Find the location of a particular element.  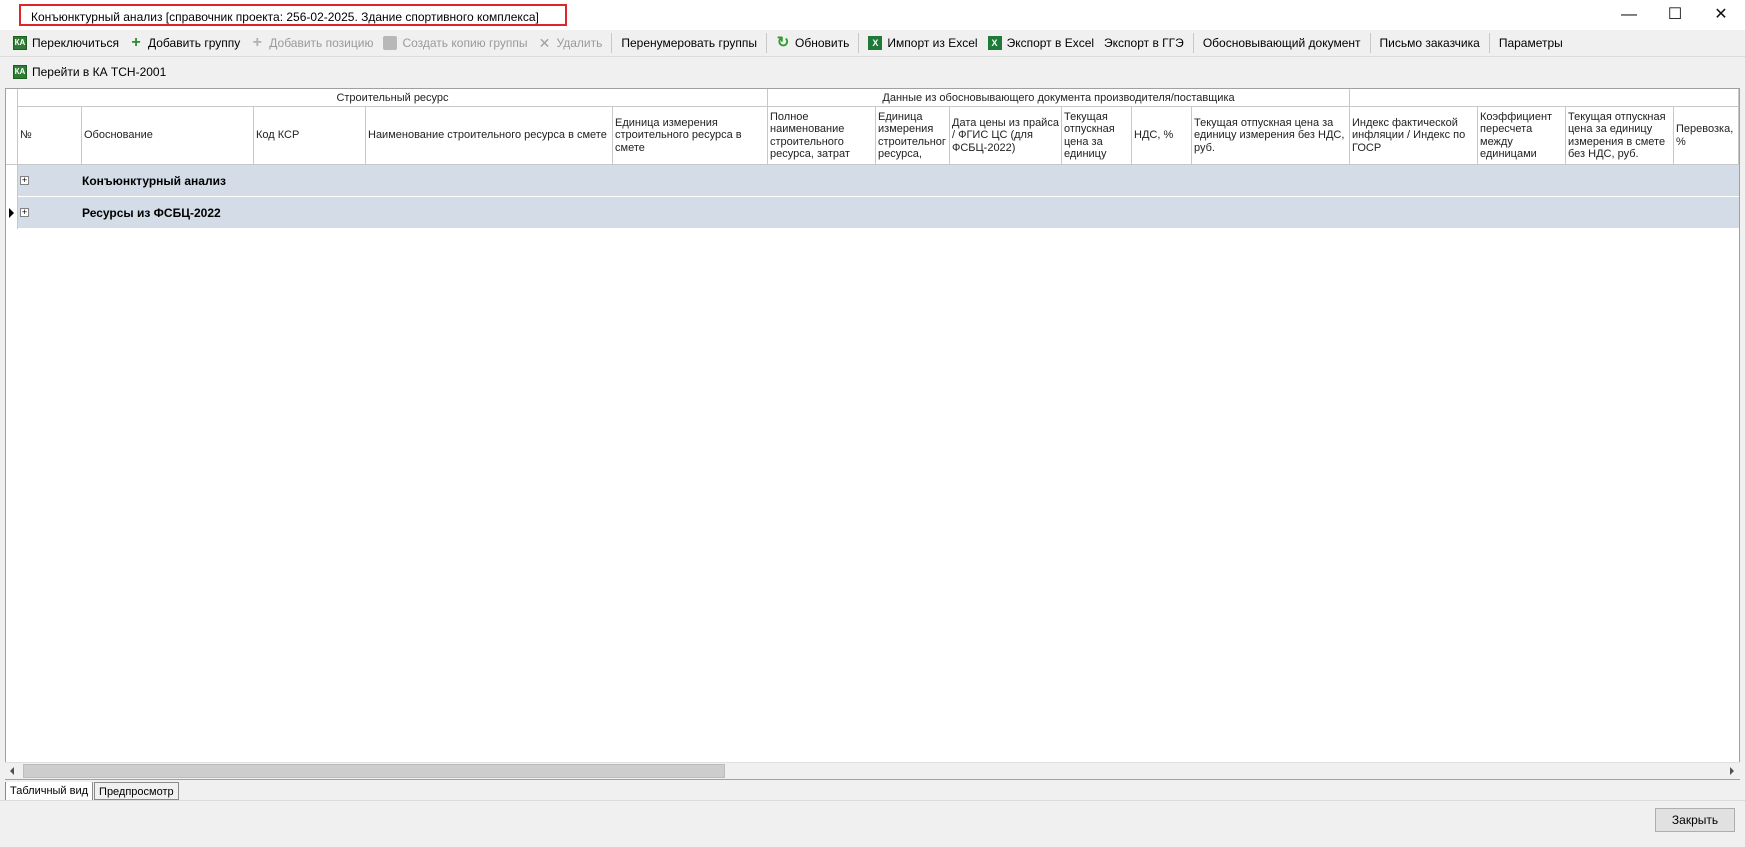

tab-preview: Предпросмотр is located at coordinates (136, 791).